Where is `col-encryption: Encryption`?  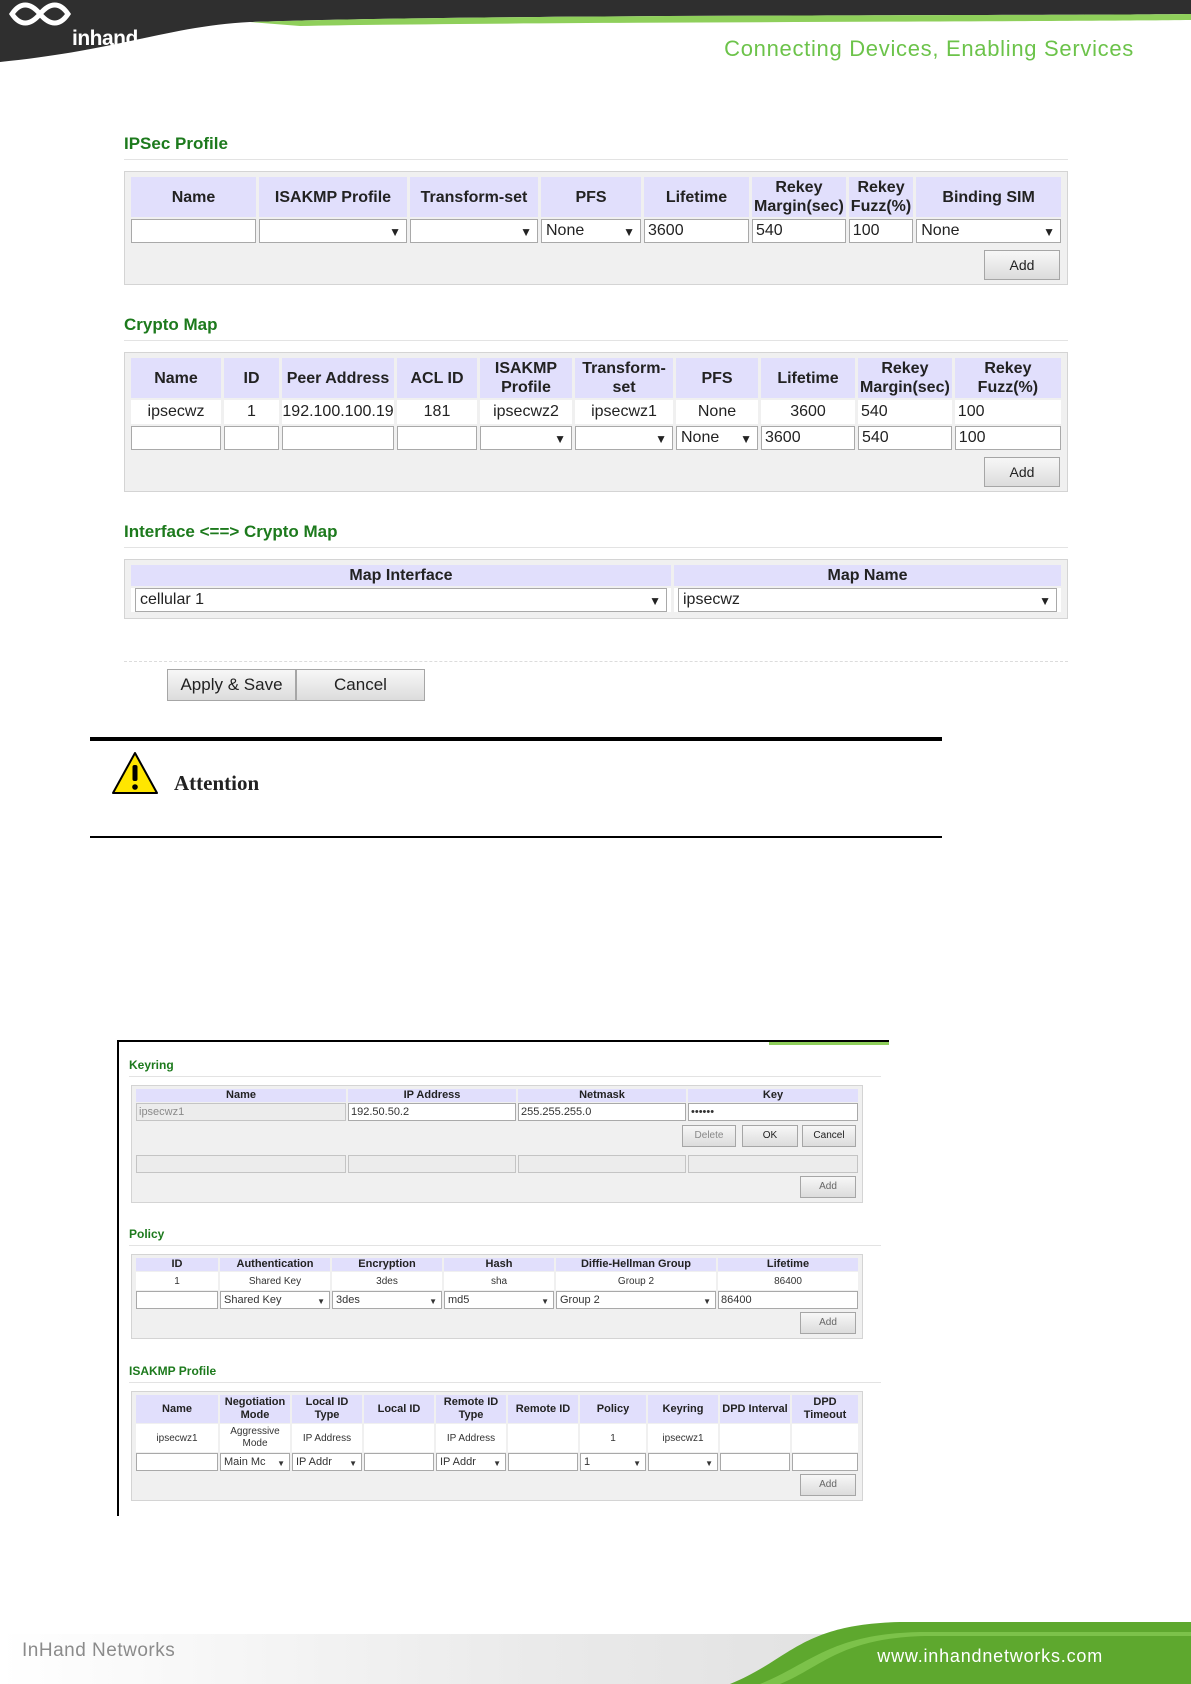
col-encryption: Encryption is located at coordinates (387, 1264).